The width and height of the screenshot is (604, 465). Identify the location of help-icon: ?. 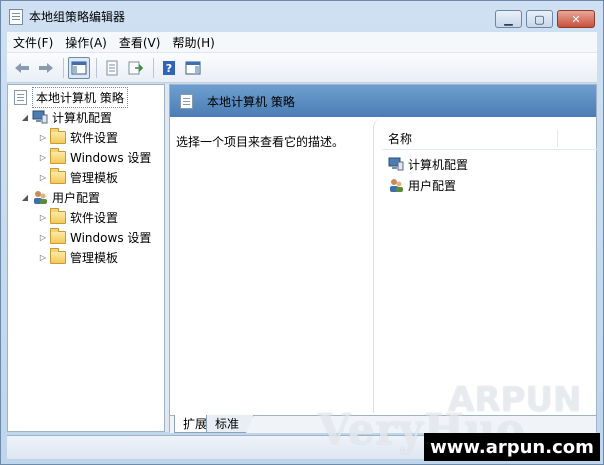
(169, 67).